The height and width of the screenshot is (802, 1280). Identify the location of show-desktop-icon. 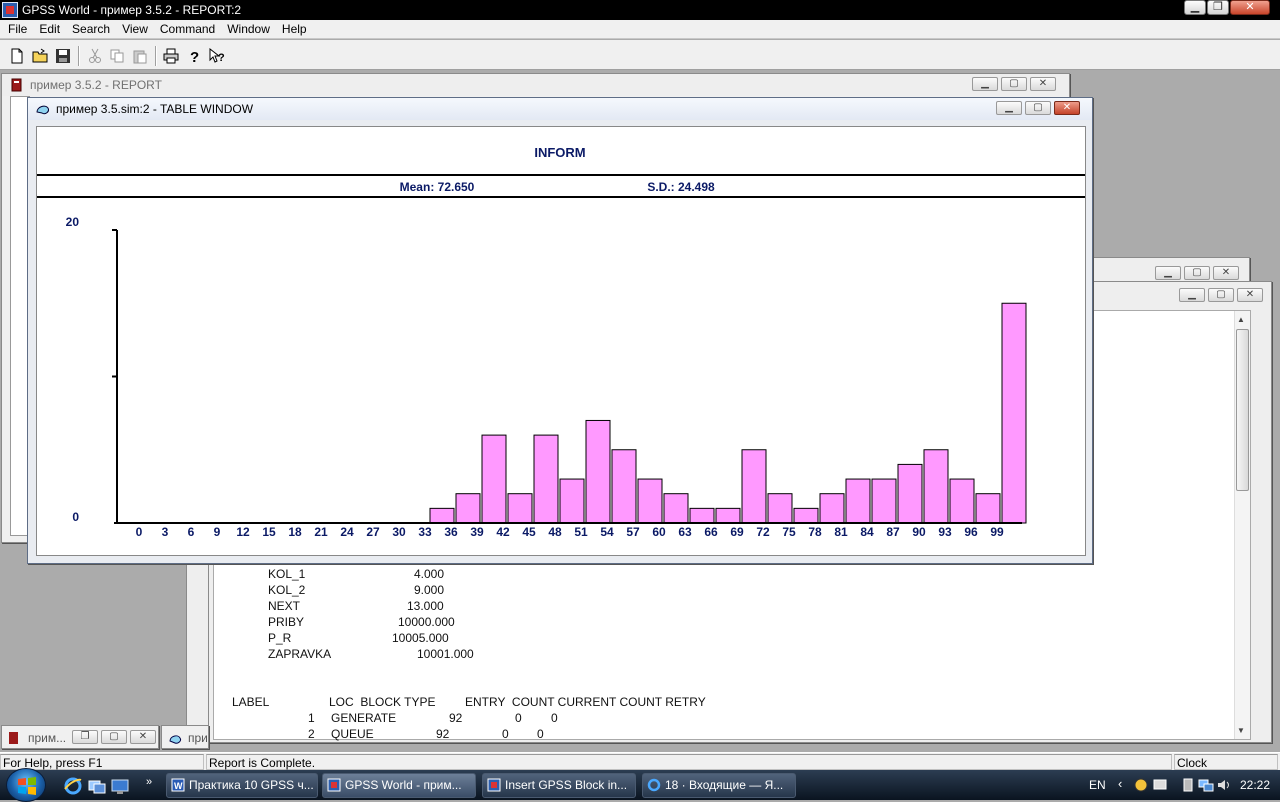
(120, 786).